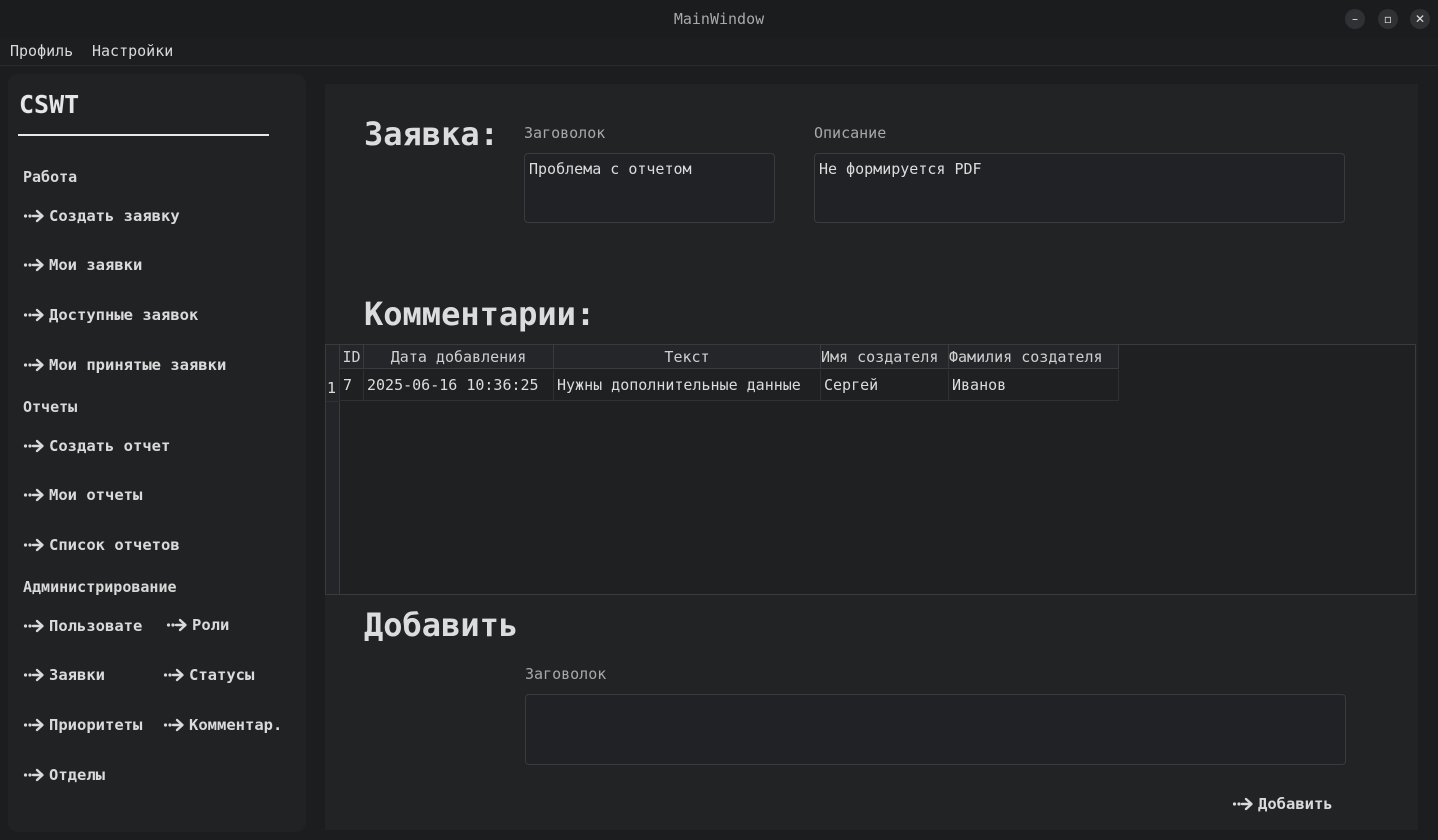  I want to click on nav-label: Создать отчет, so click(110, 446).